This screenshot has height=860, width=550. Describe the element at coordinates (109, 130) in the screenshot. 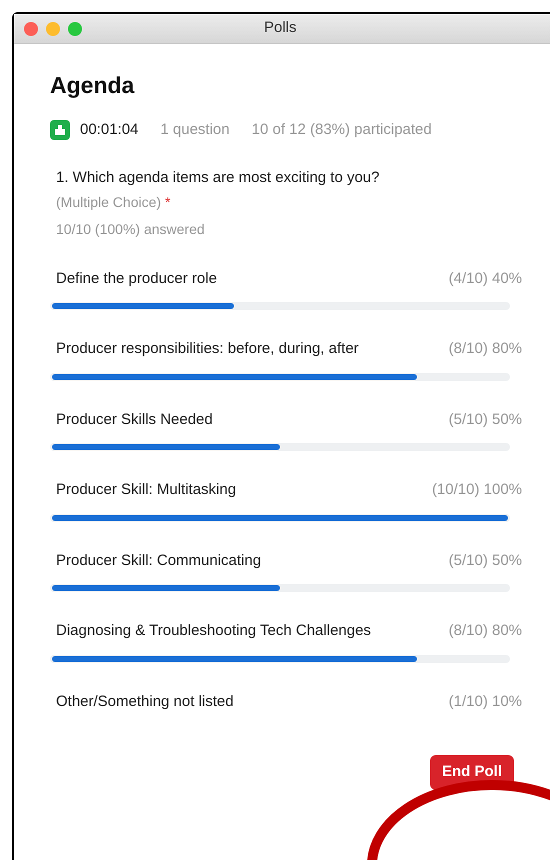

I see `timer-text: 00:01:04` at that location.